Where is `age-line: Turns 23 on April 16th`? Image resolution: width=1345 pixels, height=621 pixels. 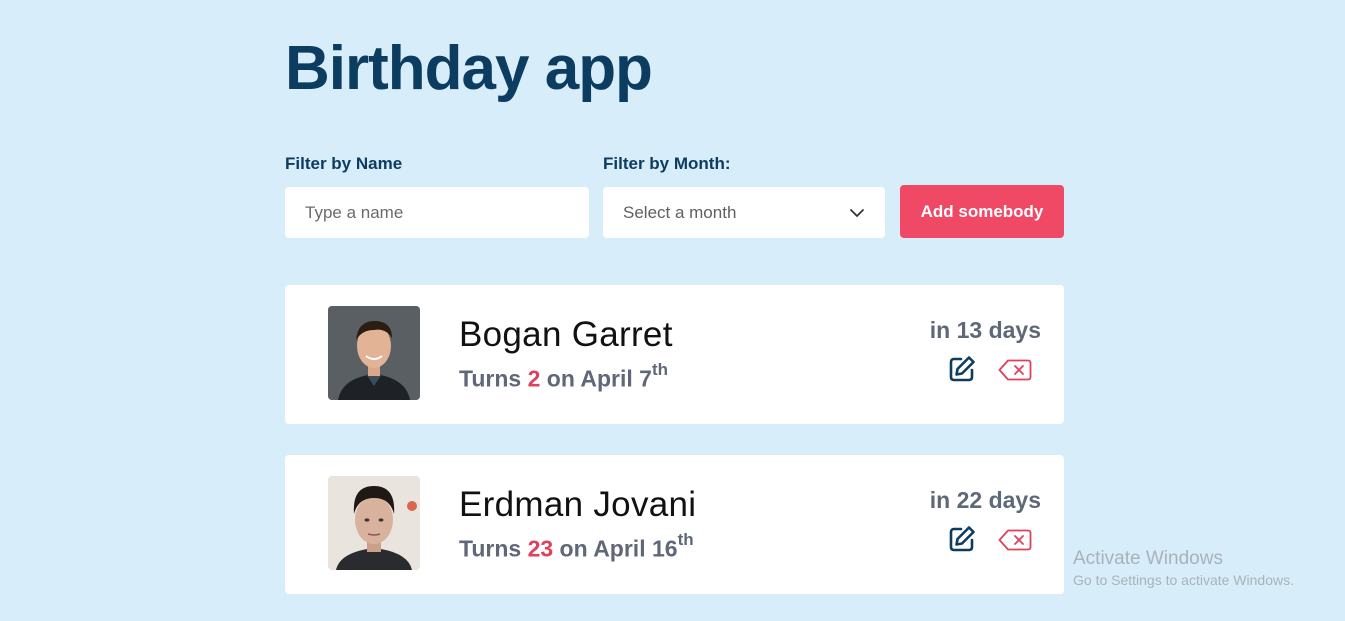 age-line: Turns 23 on April 16th is located at coordinates (576, 546).